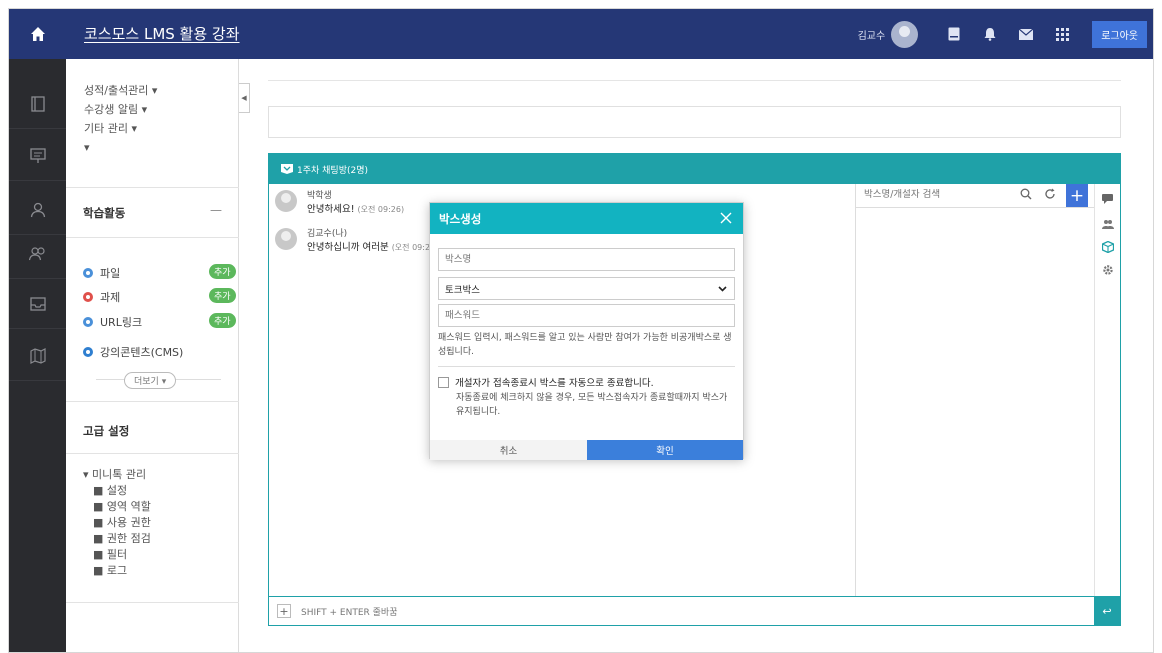 This screenshot has width=1162, height=653. Describe the element at coordinates (117, 507) in the screenshot. I see `tree-item-roles: ■ 영역 역할` at that location.